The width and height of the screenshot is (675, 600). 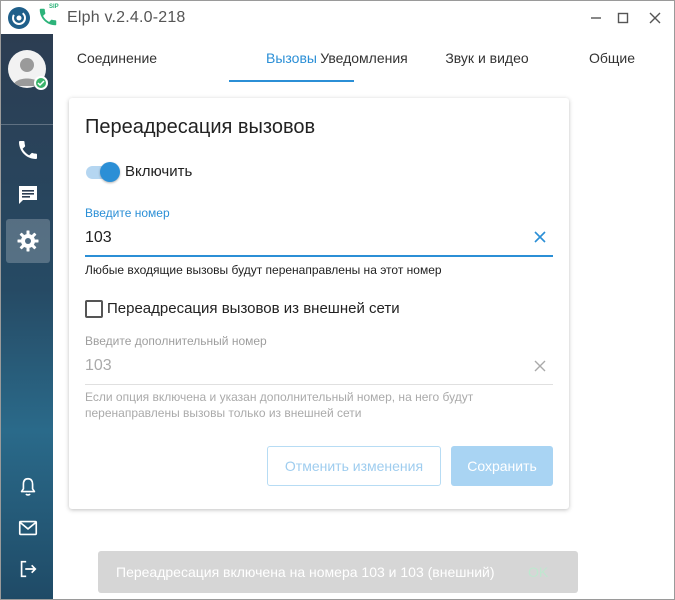 I want to click on enable-toggle, so click(x=103, y=172).